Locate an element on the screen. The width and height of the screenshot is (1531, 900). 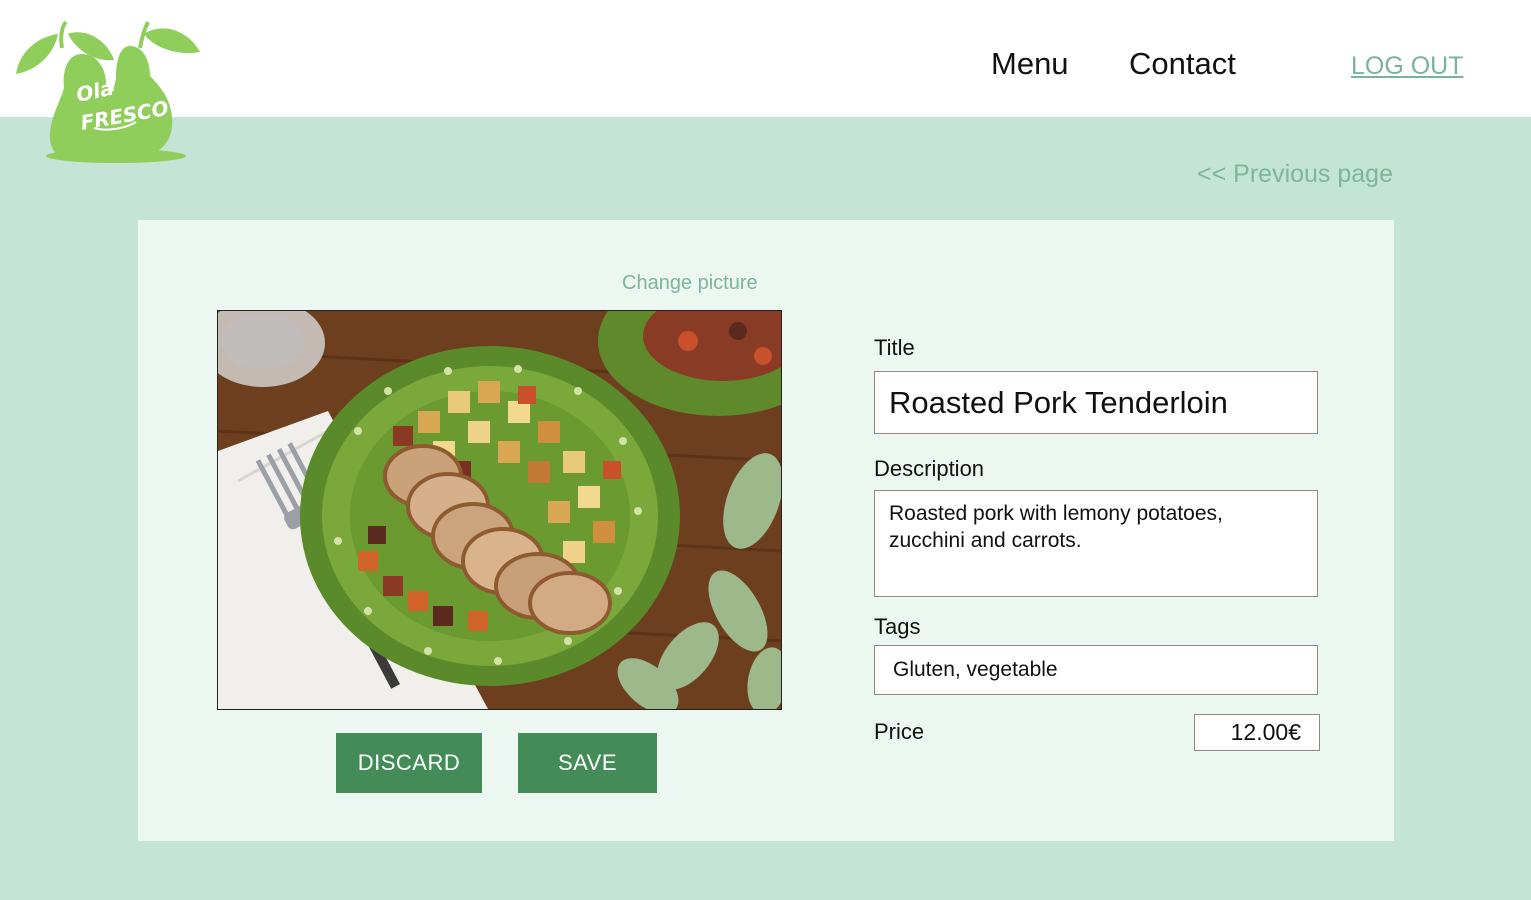
pear-logo-icon: Ola FRESCO is located at coordinates (108, 91).